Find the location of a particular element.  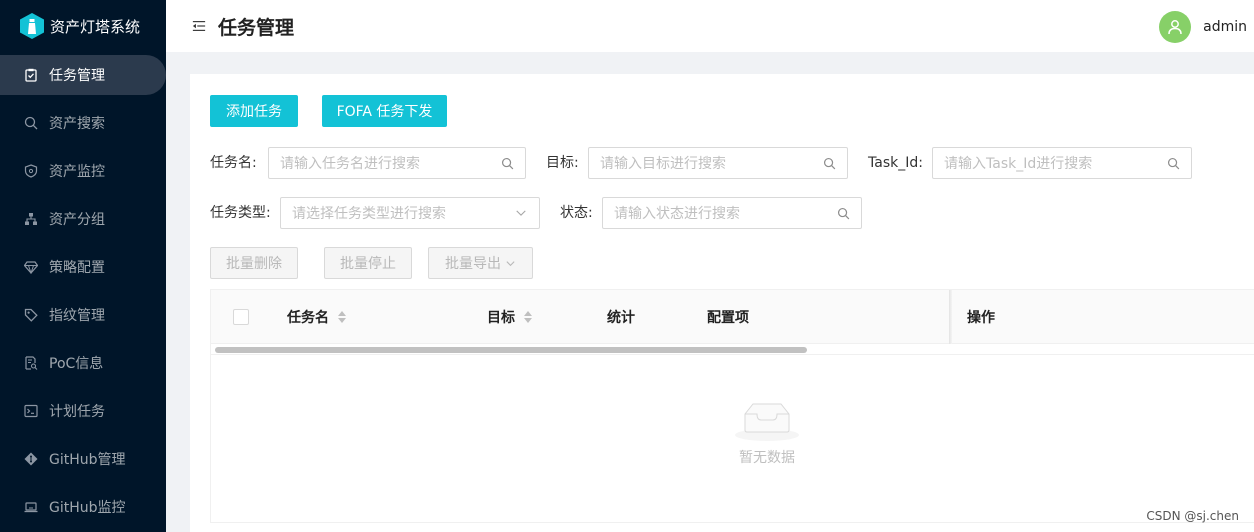

empty-state: 暂无数据 is located at coordinates (732, 433).